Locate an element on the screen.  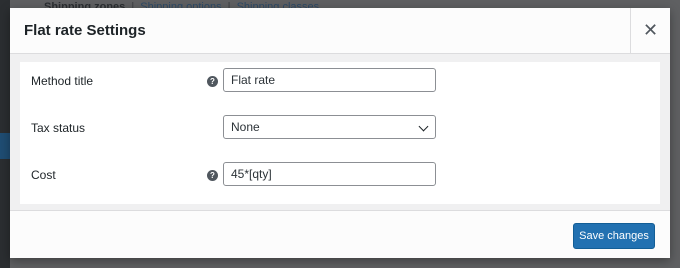
tax-status-select: None is located at coordinates (329, 127).